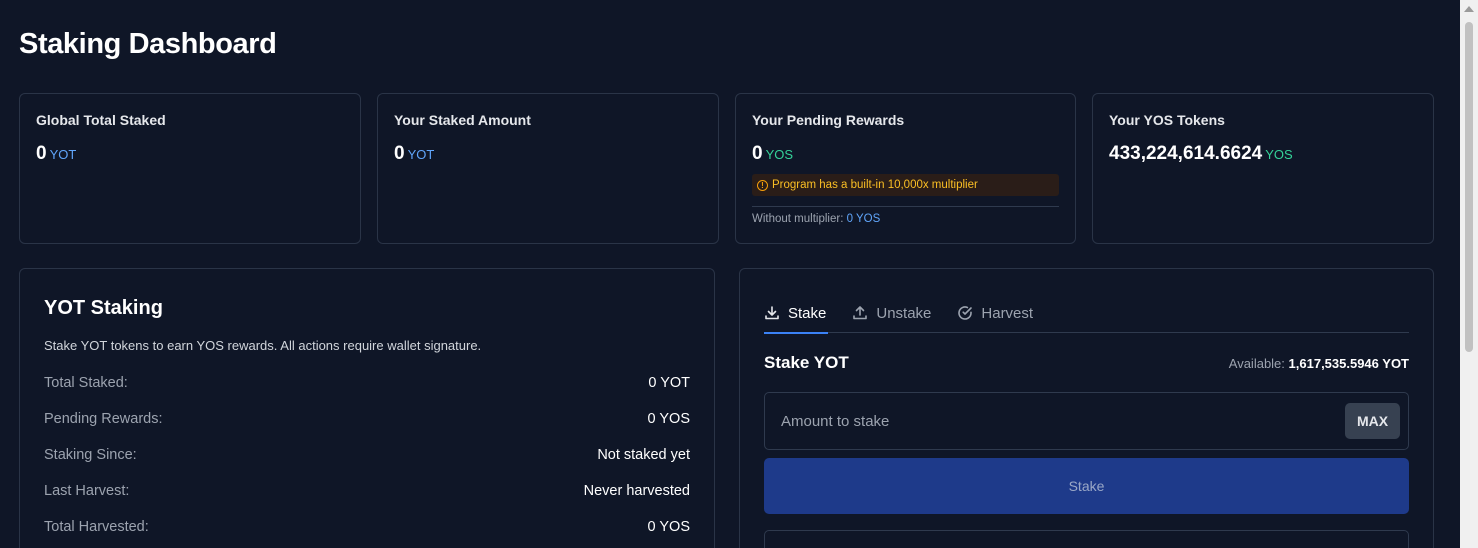 The image size is (1478, 548). I want to click on stat-value: 0 YOS, so click(773, 153).